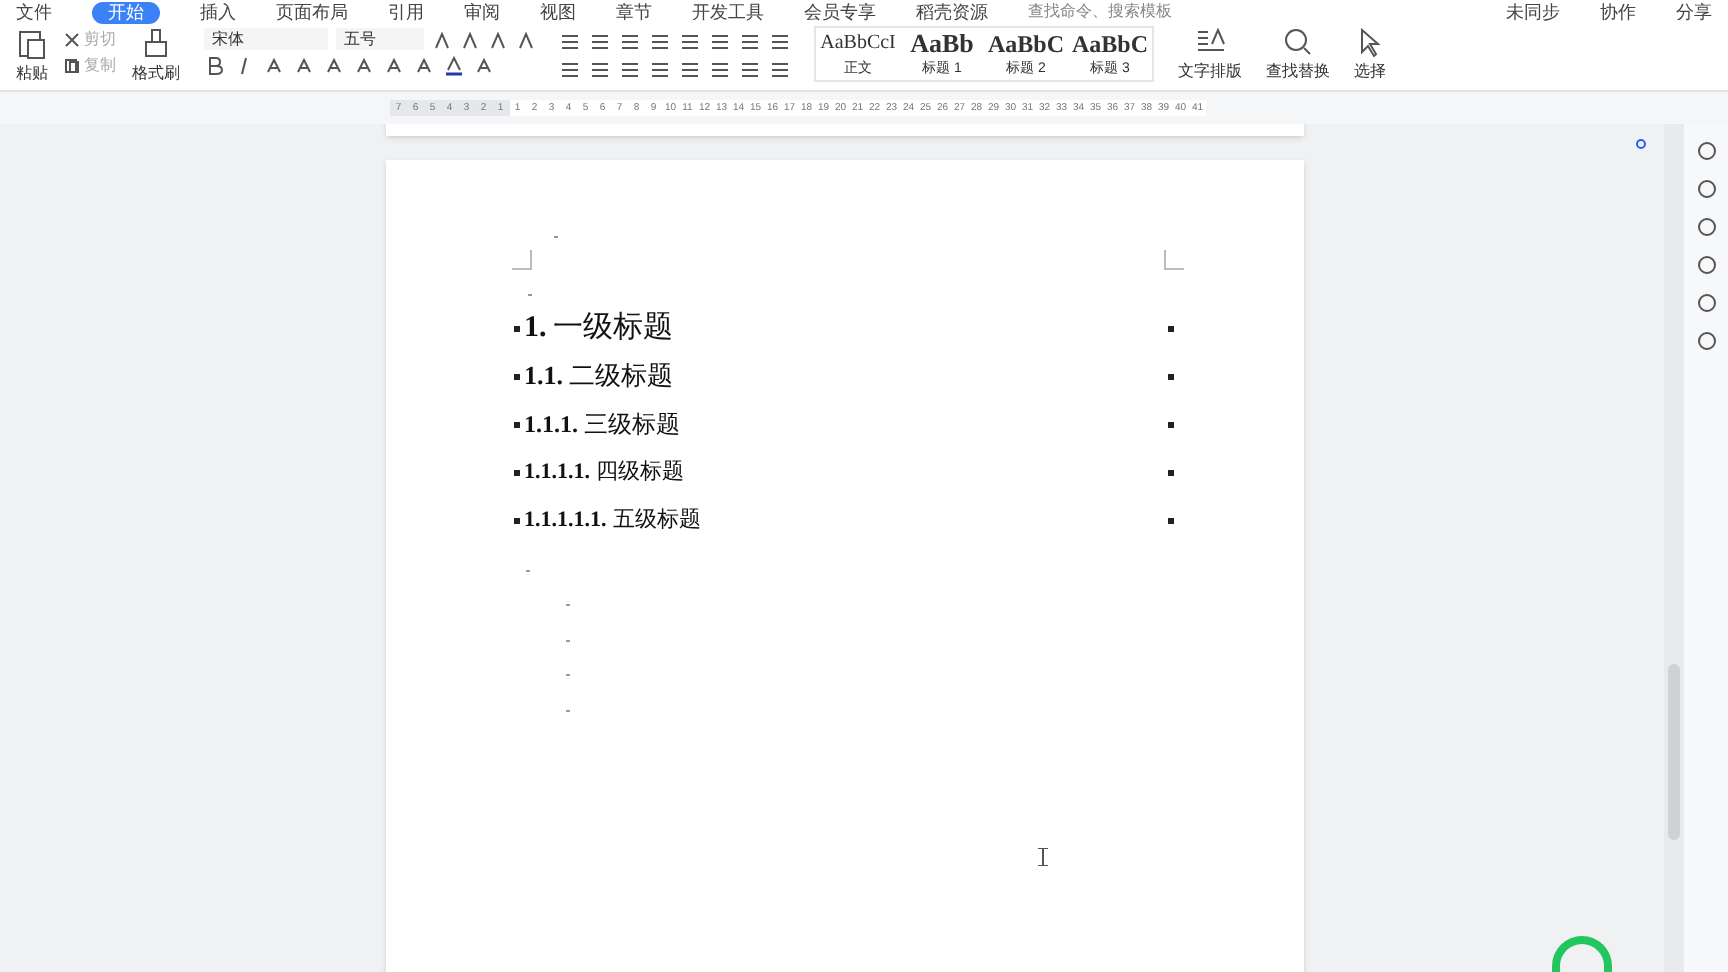 The image size is (1728, 972). I want to click on toolbar-button: 选择, so click(1370, 53).